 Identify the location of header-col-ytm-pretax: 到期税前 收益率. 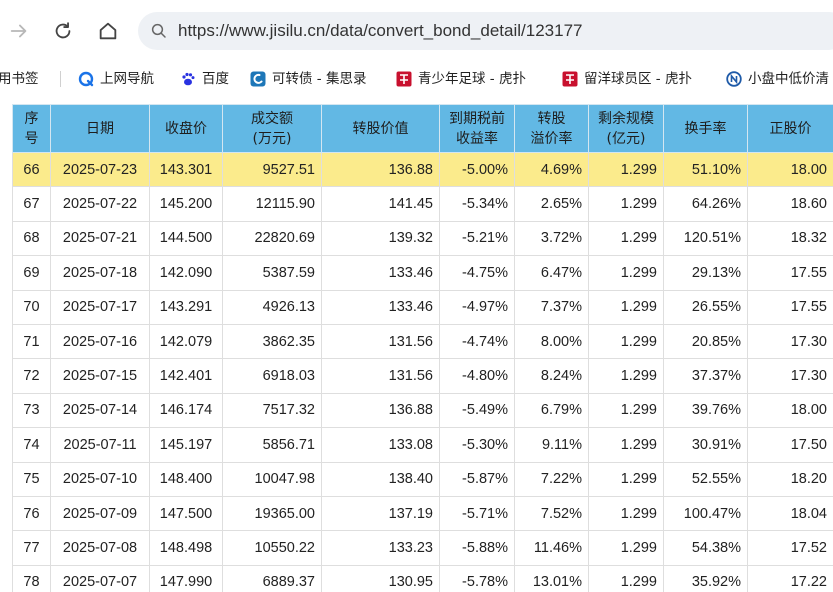
(477, 128).